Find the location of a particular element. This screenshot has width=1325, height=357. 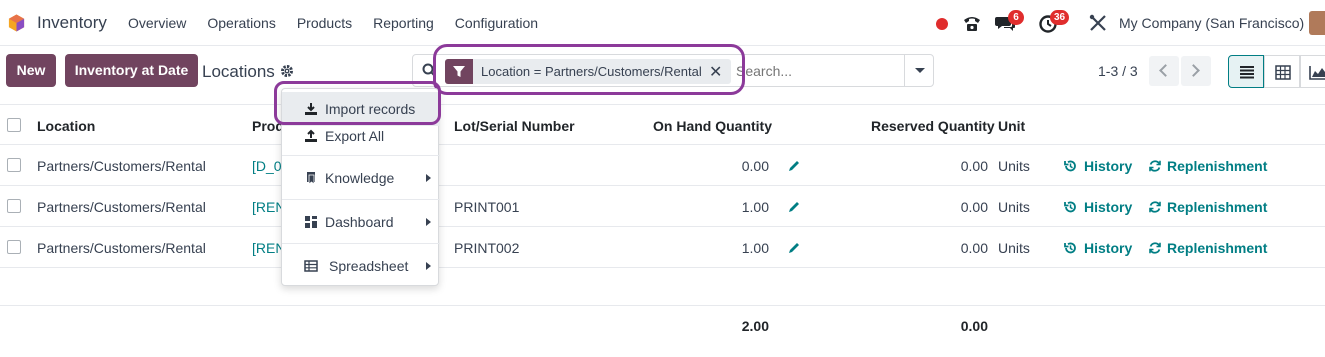

column-header-on-hand: On Hand Quantity is located at coordinates (712, 126).